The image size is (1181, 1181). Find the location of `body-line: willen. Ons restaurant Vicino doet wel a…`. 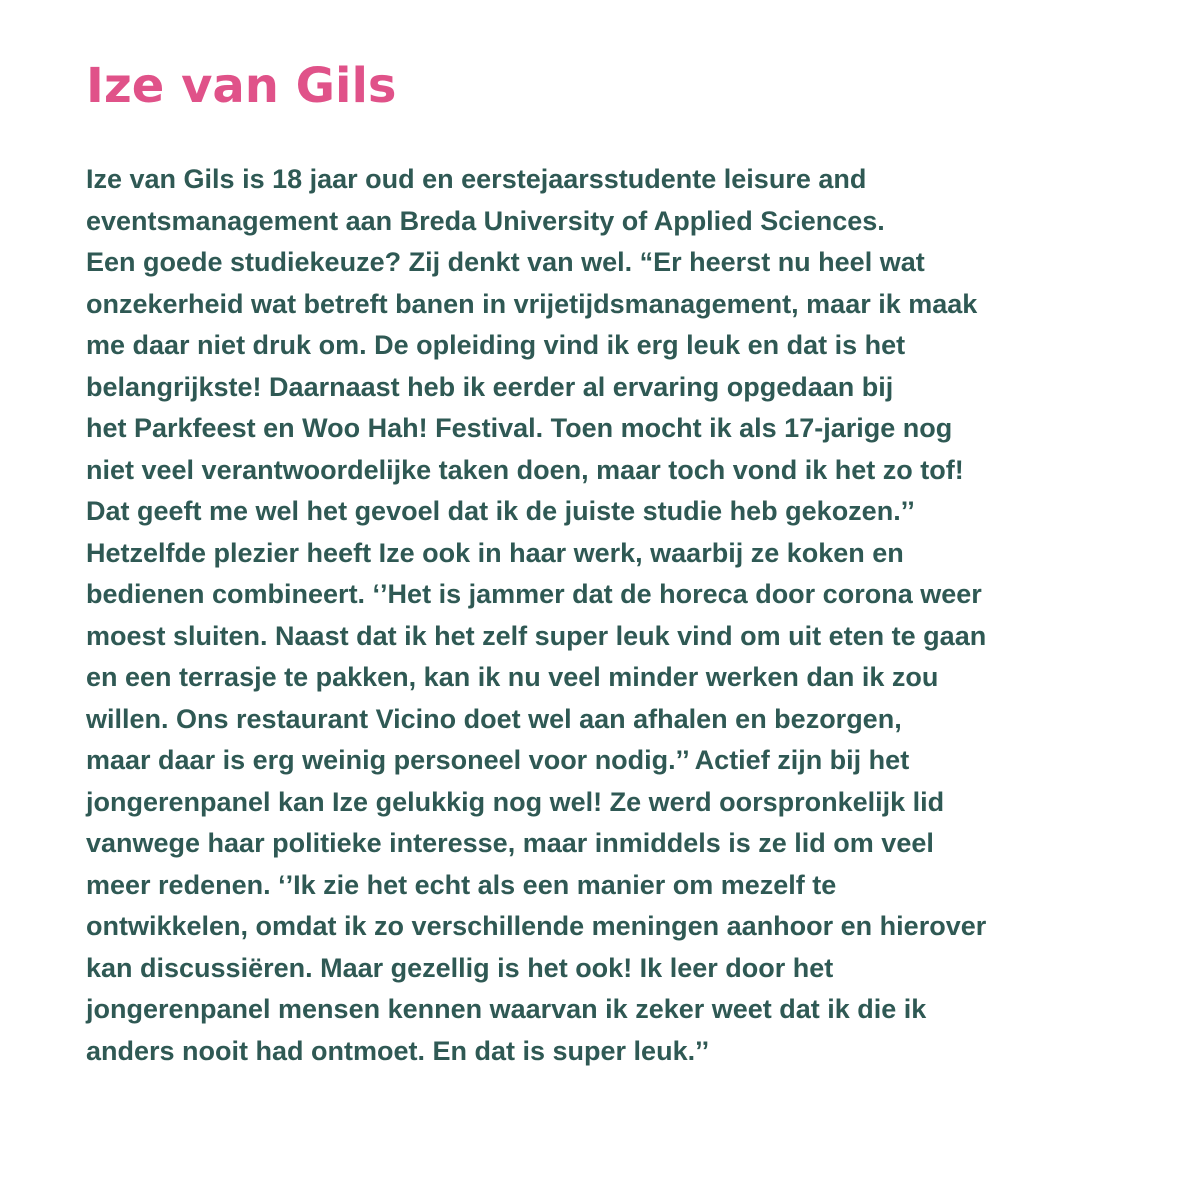

body-line: willen. Ons restaurant Vicino doet wel a… is located at coordinates (494, 718).